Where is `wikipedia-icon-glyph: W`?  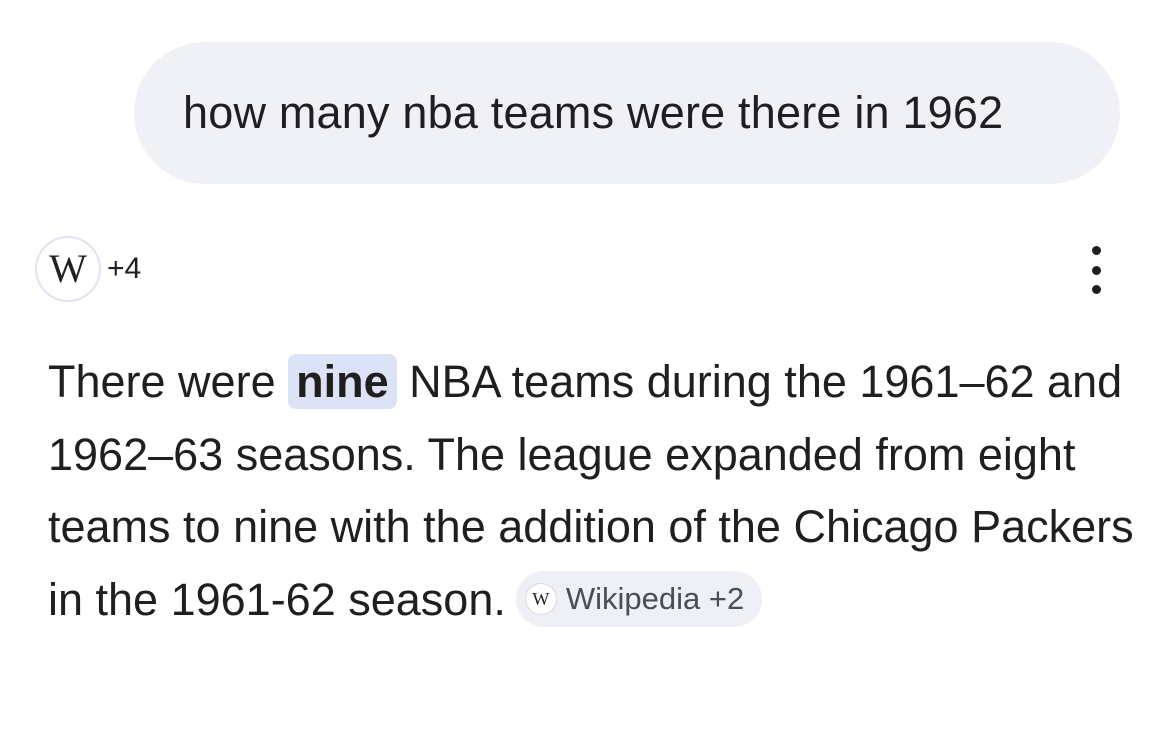 wikipedia-icon-glyph: W is located at coordinates (68, 268).